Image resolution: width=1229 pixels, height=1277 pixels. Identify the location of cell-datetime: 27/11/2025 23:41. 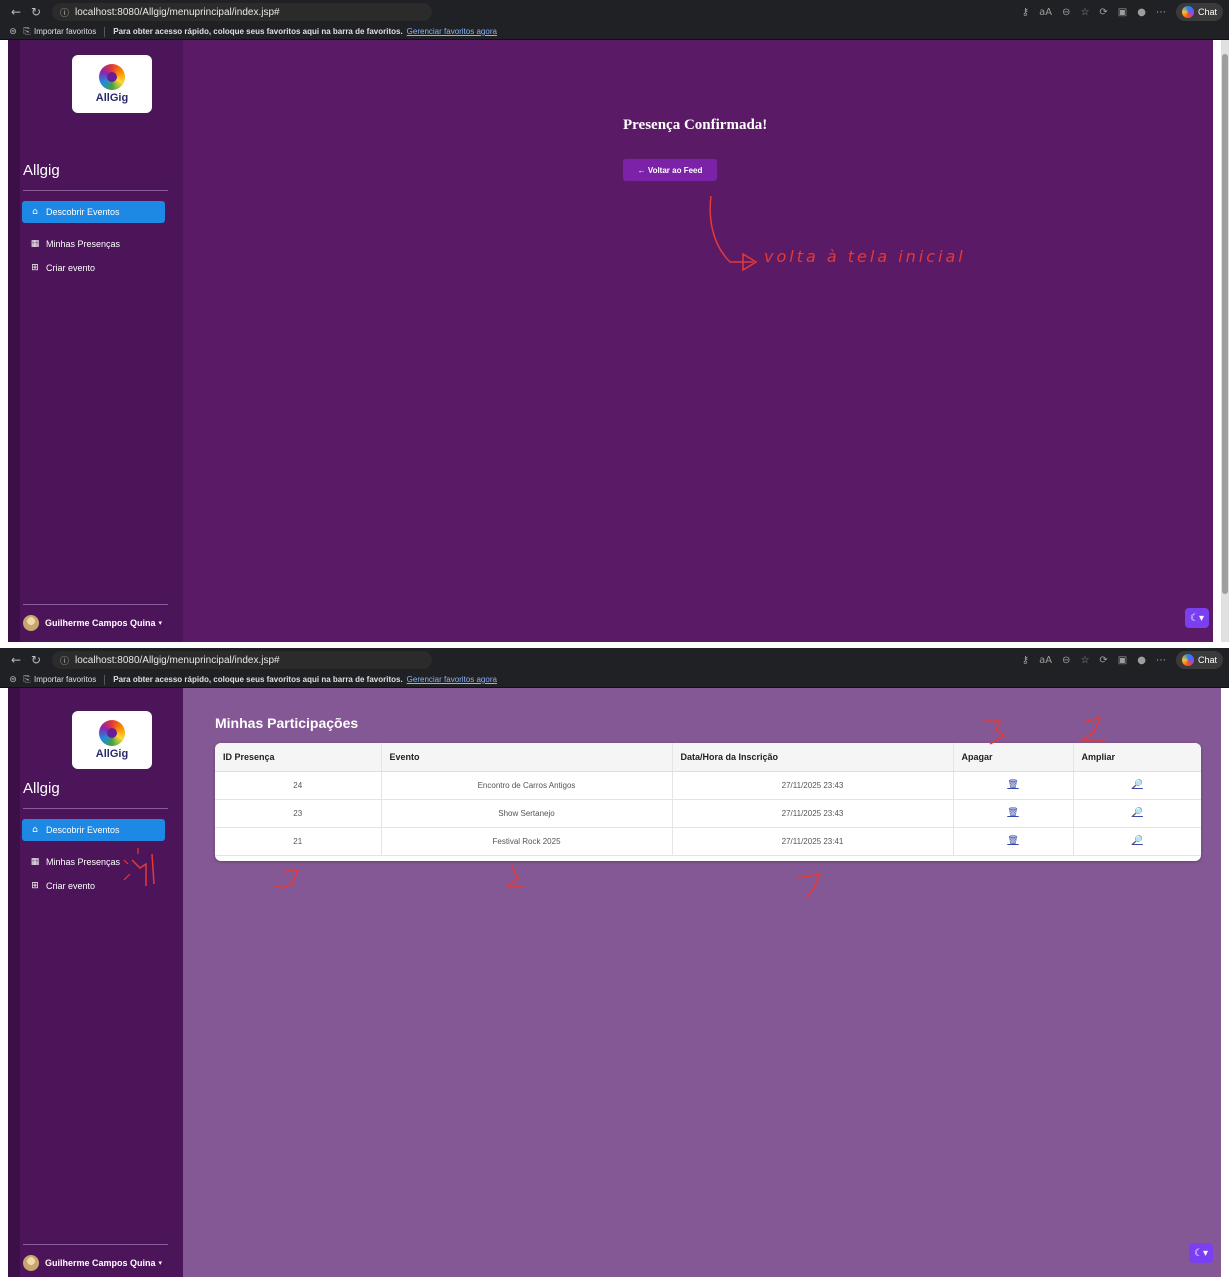
(813, 841).